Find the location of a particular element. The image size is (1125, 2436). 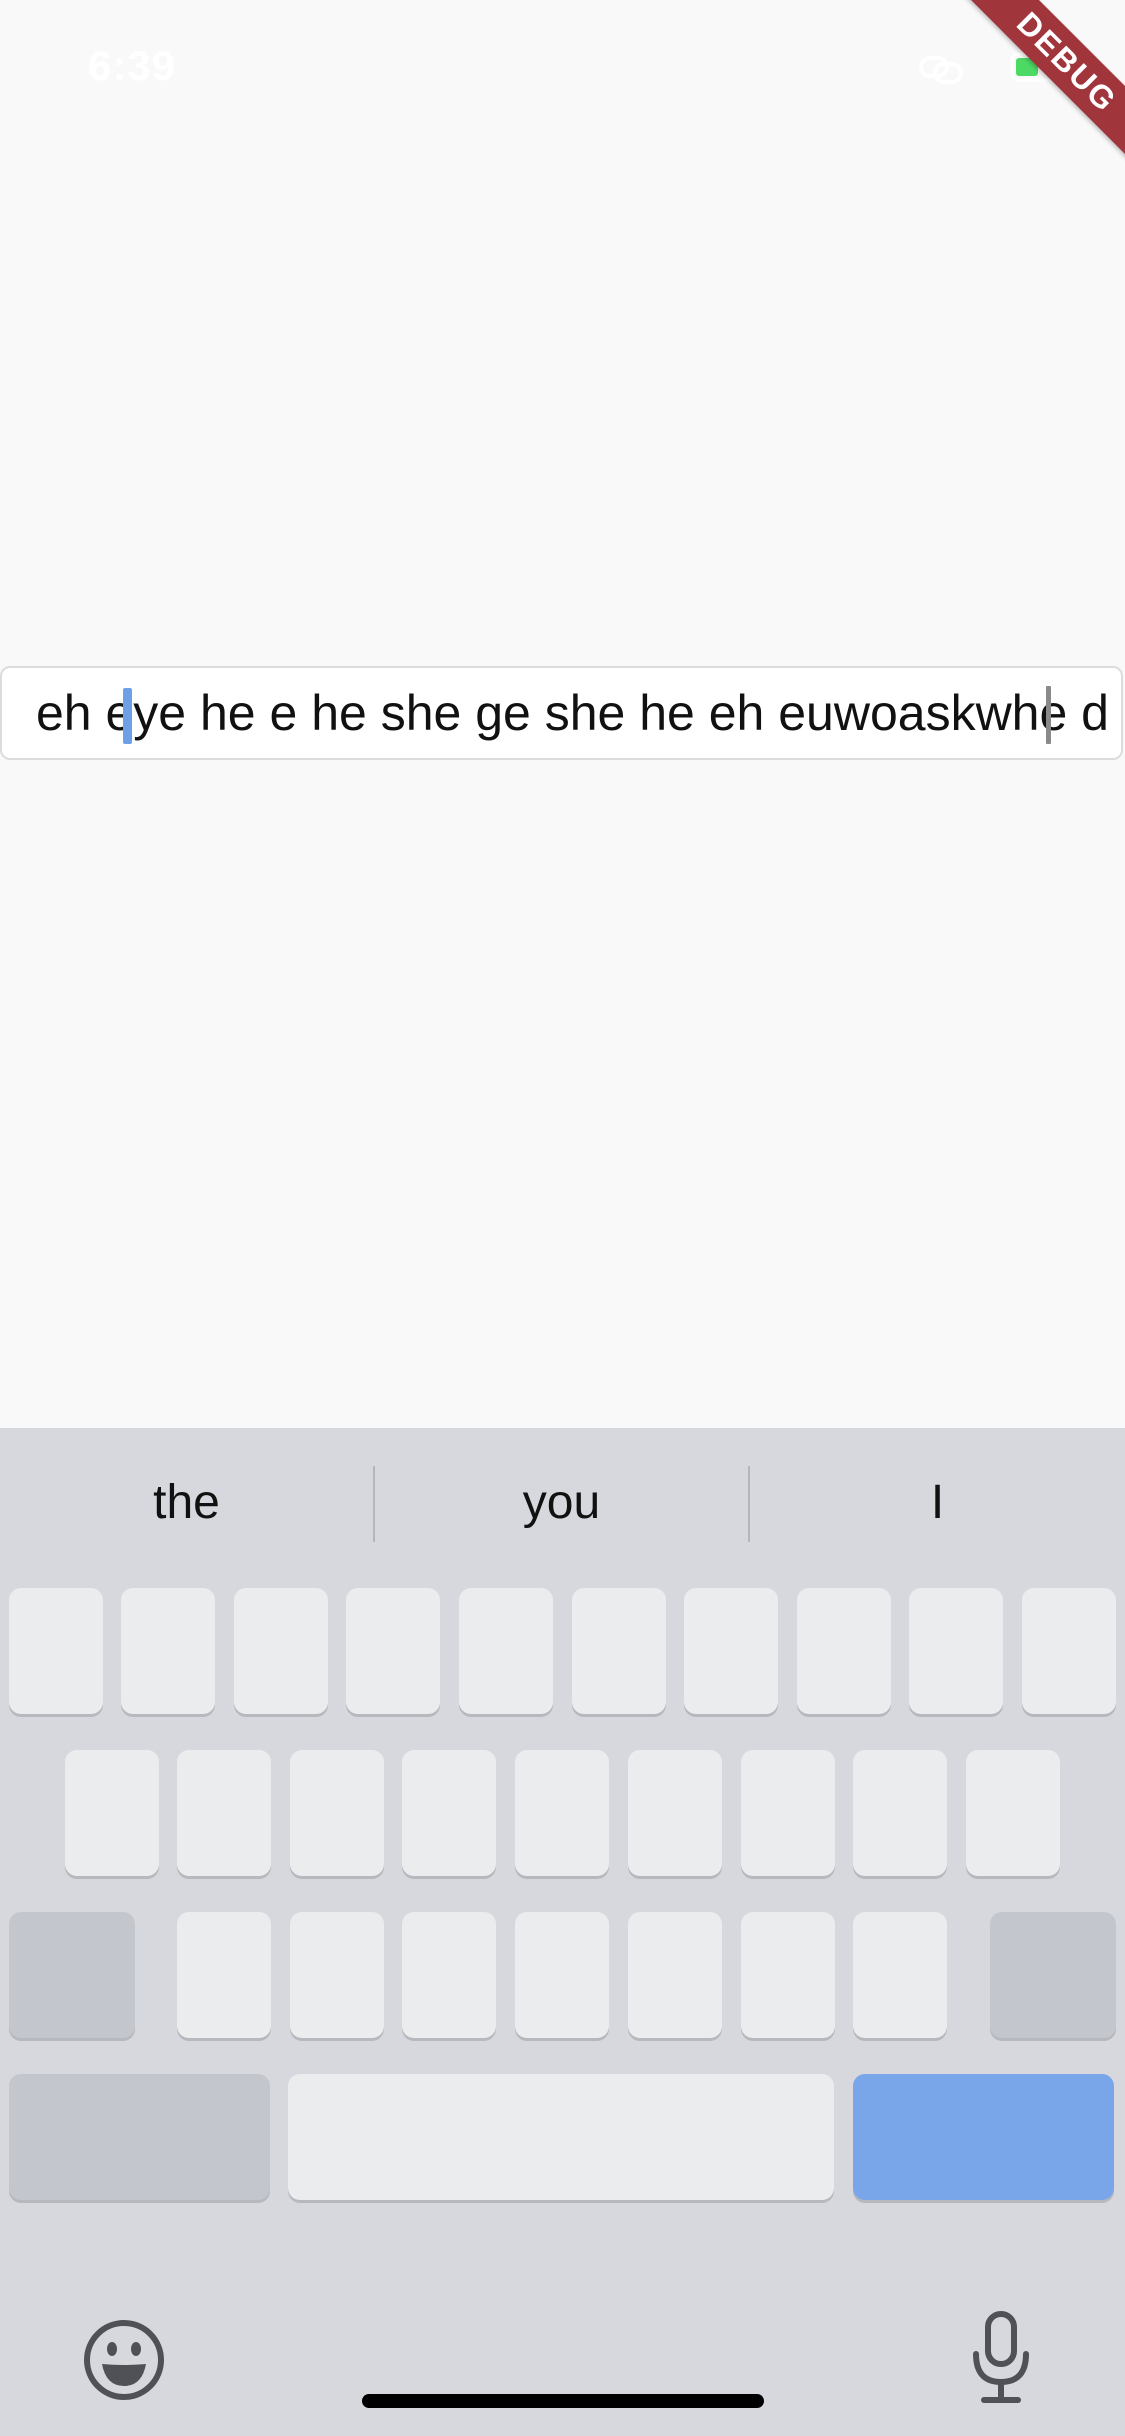

numbers-key is located at coordinates (139, 2137).